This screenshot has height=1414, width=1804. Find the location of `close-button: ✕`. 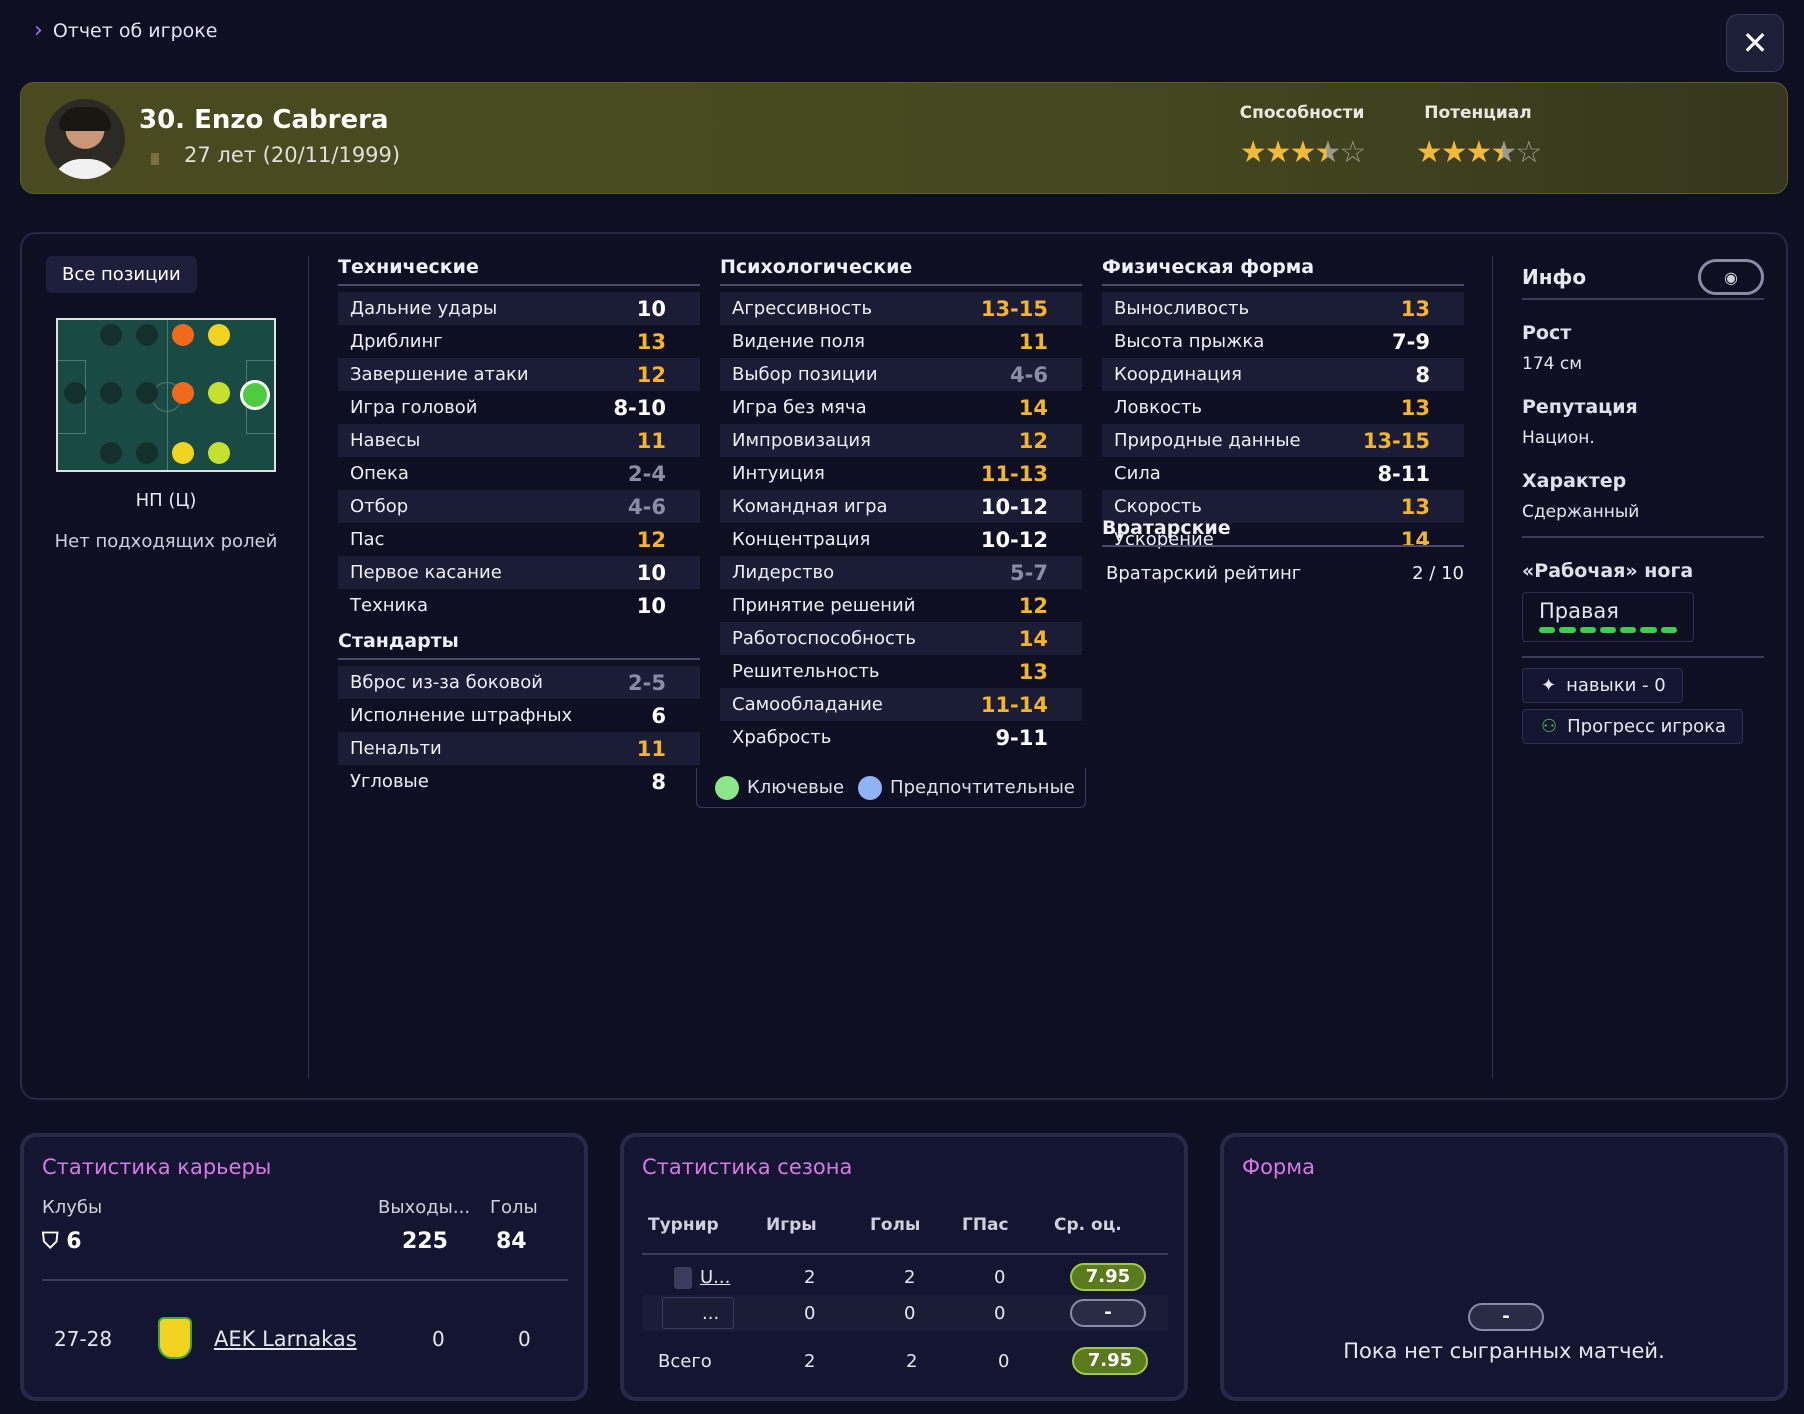

close-button: ✕ is located at coordinates (1755, 43).